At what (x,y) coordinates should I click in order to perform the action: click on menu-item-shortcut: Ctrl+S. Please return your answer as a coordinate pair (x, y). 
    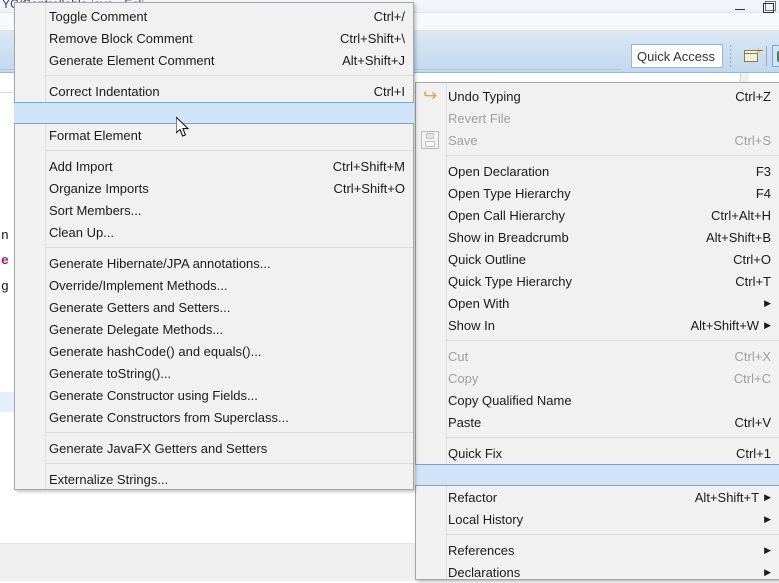
    Looking at the image, I should click on (752, 140).